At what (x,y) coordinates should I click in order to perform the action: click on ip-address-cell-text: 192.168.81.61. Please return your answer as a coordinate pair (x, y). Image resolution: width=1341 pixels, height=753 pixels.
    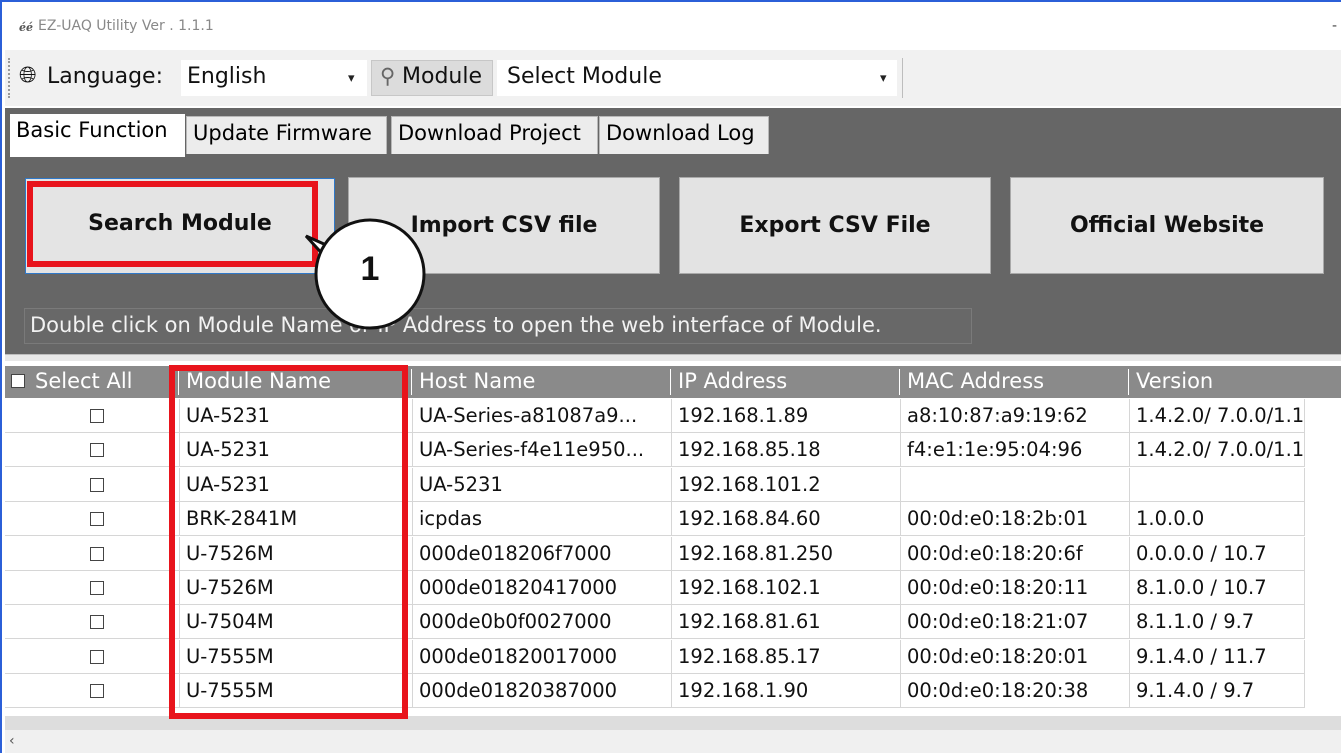
    Looking at the image, I should click on (749, 622).